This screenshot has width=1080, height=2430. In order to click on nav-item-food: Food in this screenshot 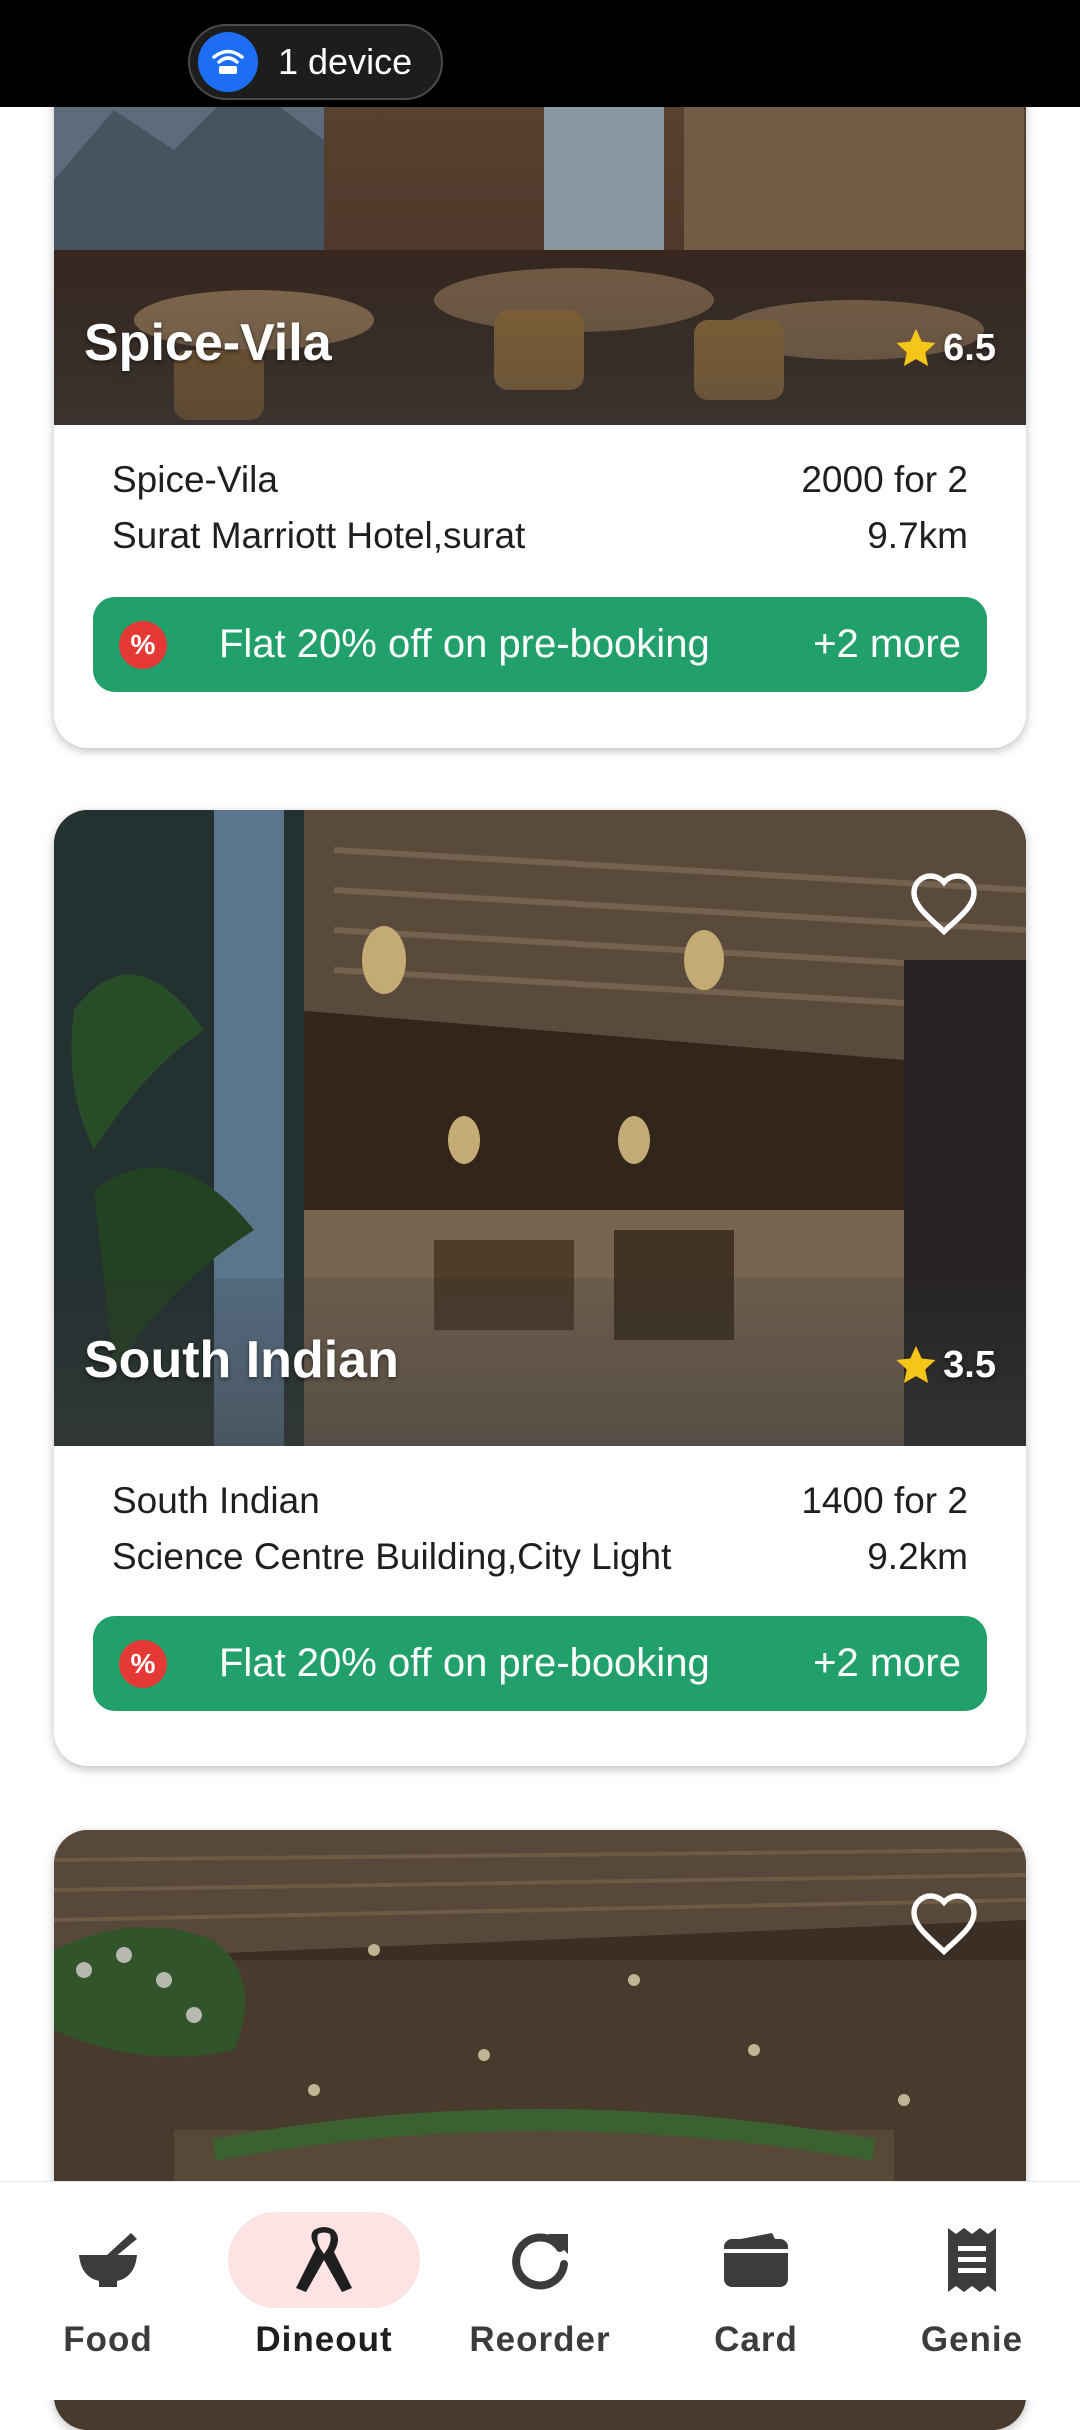, I will do `click(108, 2291)`.